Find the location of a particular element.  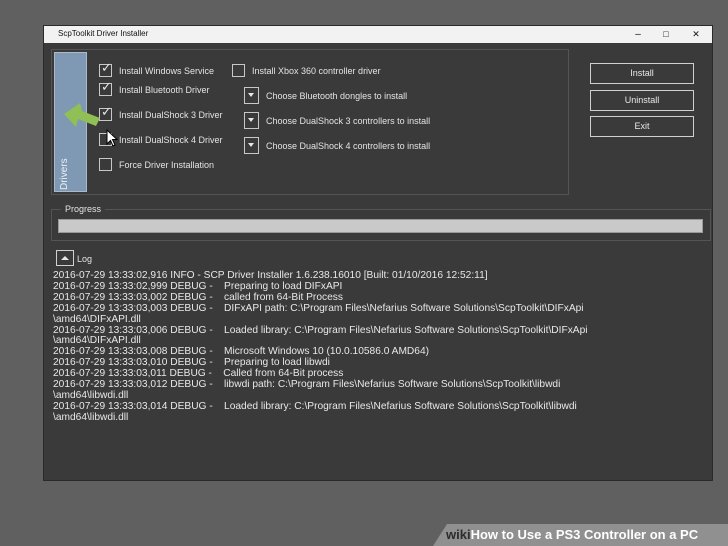

install-dualshock4-driver-label: Install DualShock 4 Driver is located at coordinates (171, 140).